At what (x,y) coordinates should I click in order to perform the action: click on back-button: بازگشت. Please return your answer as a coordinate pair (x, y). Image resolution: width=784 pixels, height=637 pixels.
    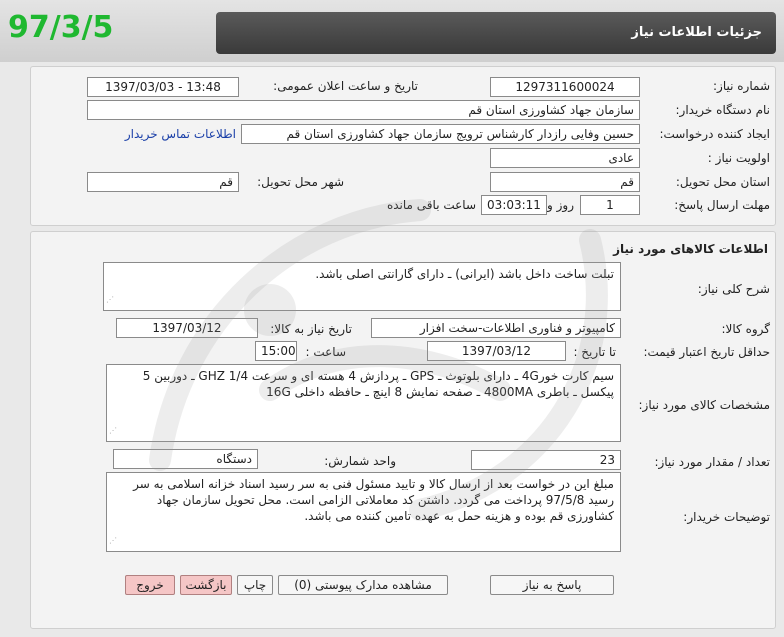
    Looking at the image, I should click on (206, 585).